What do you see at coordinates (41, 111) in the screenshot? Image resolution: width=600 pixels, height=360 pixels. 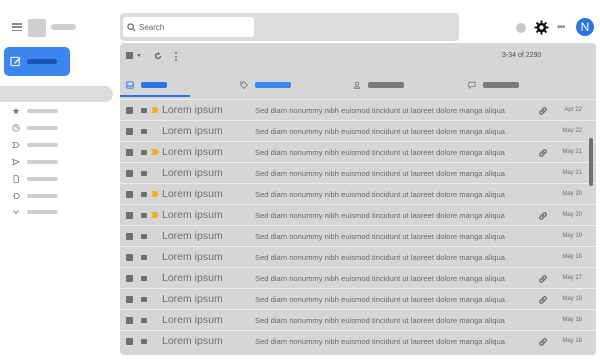 I see `sidebar-item-starred` at bounding box center [41, 111].